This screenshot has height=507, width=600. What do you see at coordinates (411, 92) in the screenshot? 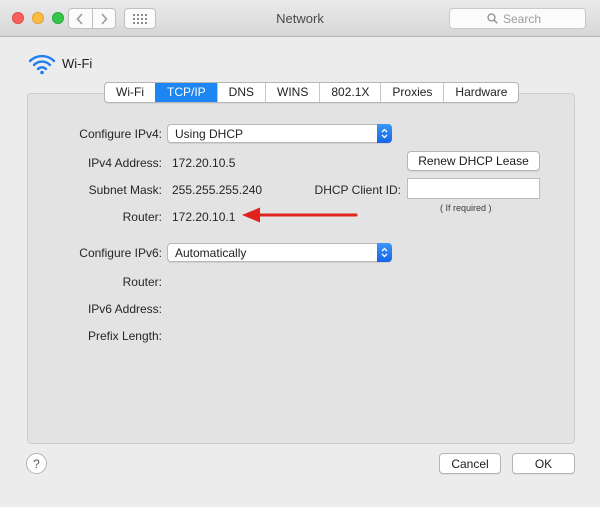
I see `tab-proxies: Proxies` at bounding box center [411, 92].